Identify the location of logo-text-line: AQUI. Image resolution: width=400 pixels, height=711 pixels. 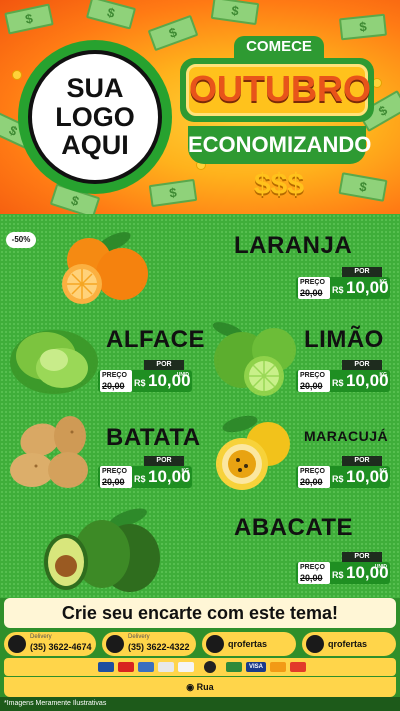
(95, 145).